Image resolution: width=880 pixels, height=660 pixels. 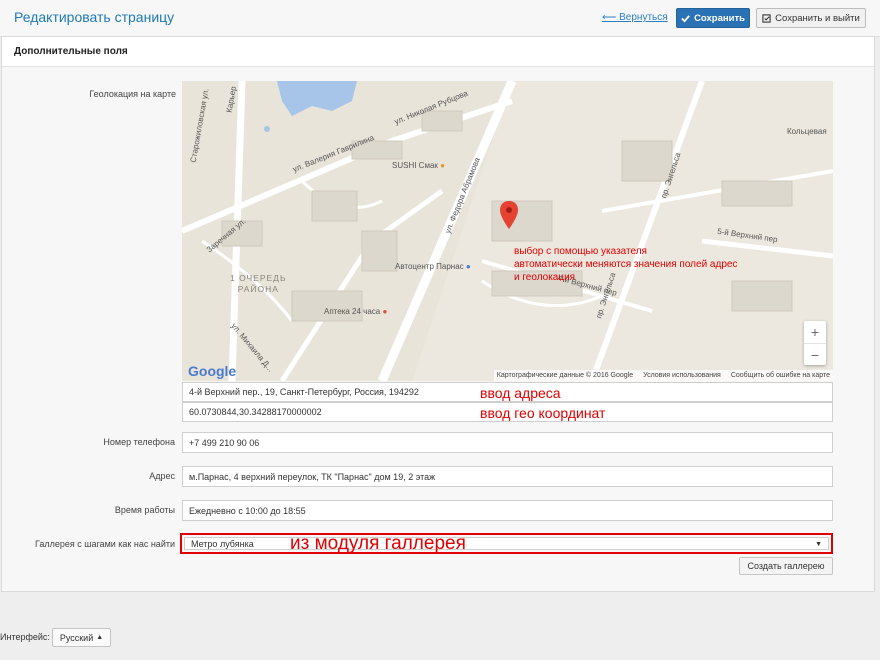 What do you see at coordinates (815, 355) in the screenshot?
I see `zoom-out-button: −` at bounding box center [815, 355].